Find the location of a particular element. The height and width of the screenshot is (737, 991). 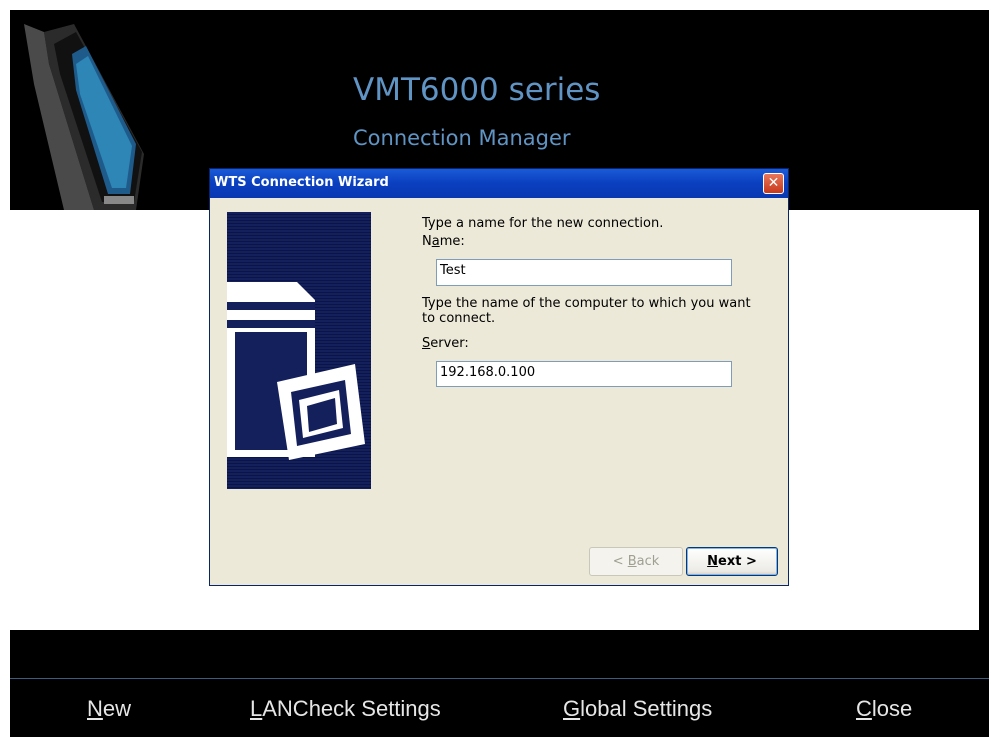

device-logo-icon is located at coordinates (84, 117).